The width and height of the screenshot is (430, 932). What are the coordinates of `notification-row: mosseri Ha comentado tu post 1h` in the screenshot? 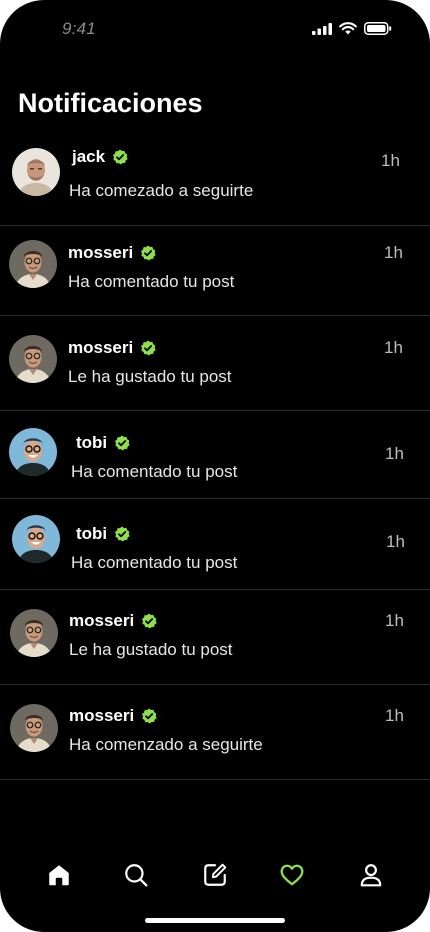 It's located at (215, 270).